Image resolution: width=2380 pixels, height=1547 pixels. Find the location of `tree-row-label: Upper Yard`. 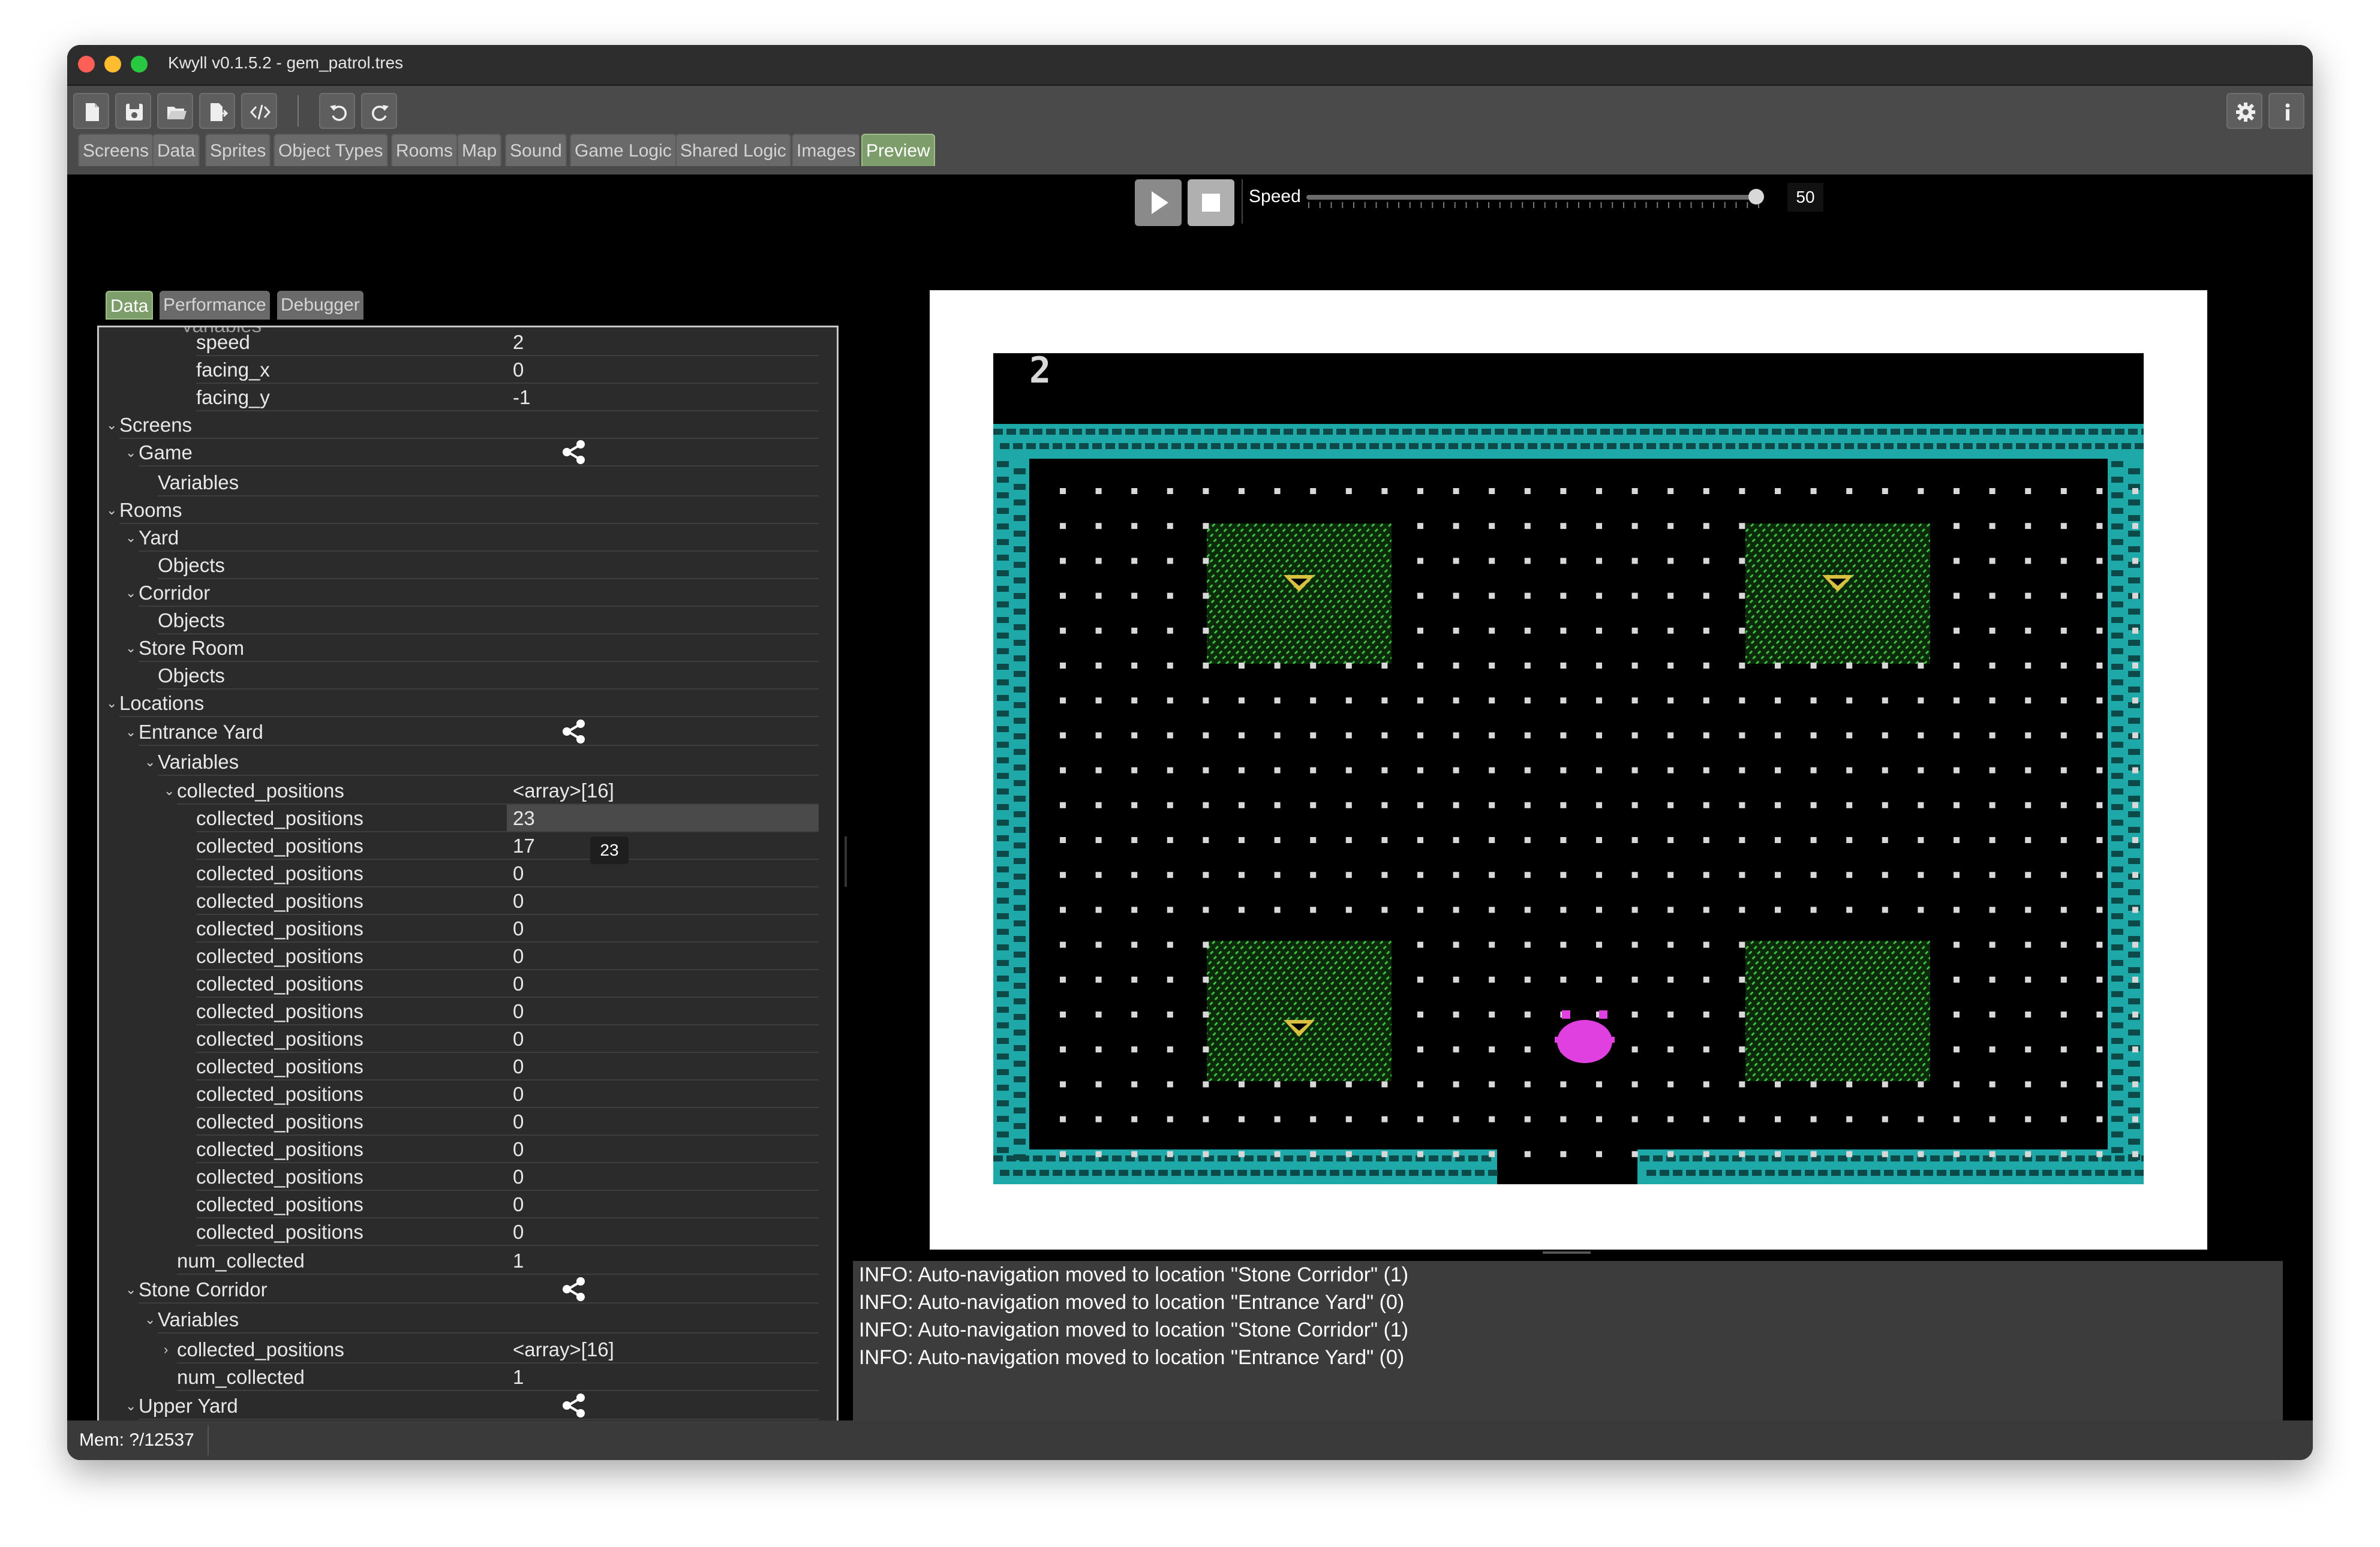

tree-row-label: Upper Yard is located at coordinates (189, 1406).